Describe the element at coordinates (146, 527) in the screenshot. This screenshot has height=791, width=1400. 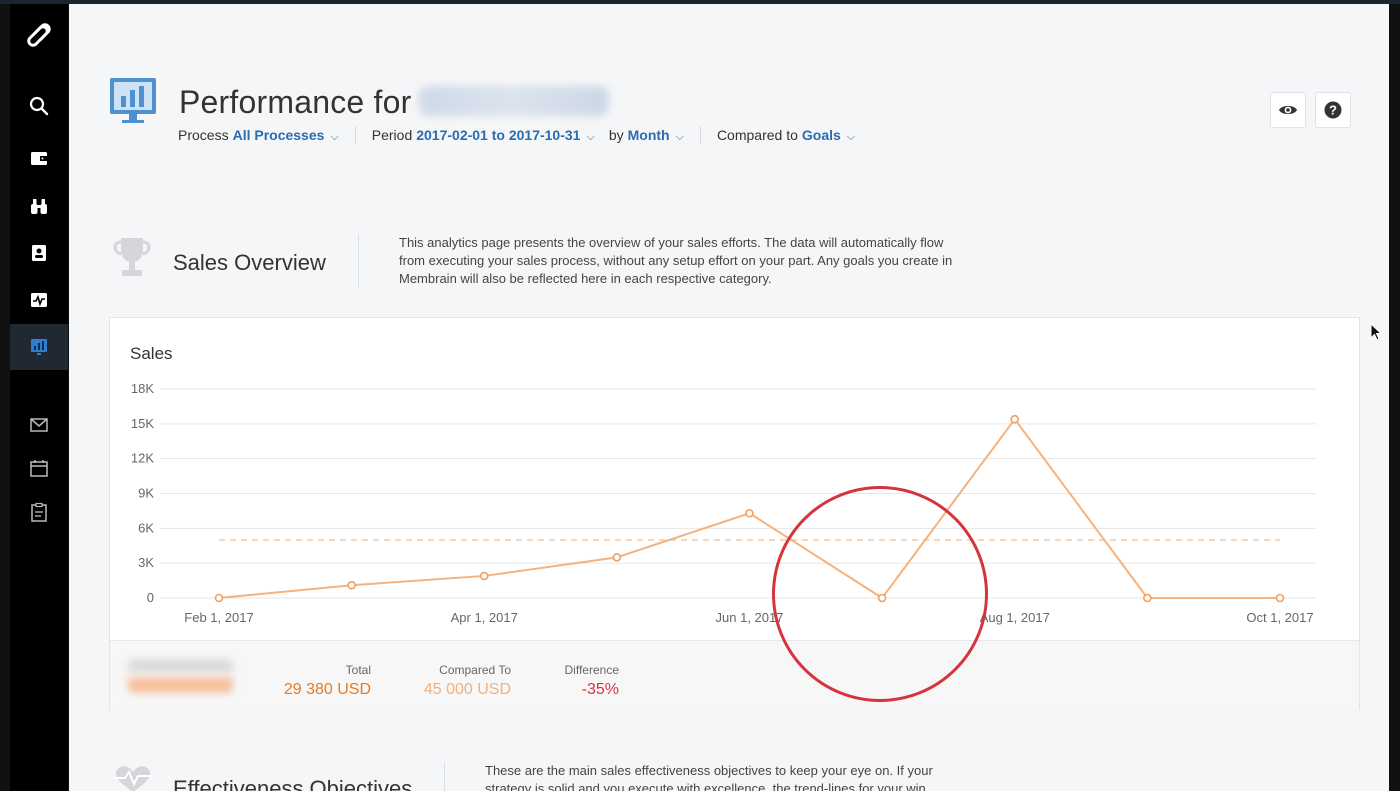
I see `y-tick-label: 6K` at that location.